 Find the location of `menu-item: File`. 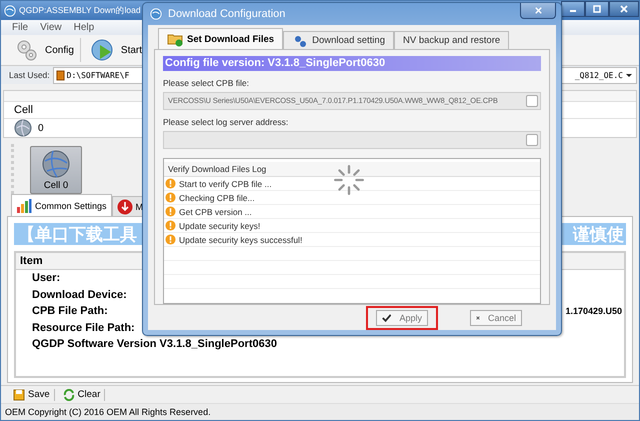

menu-item: File is located at coordinates (20, 27).